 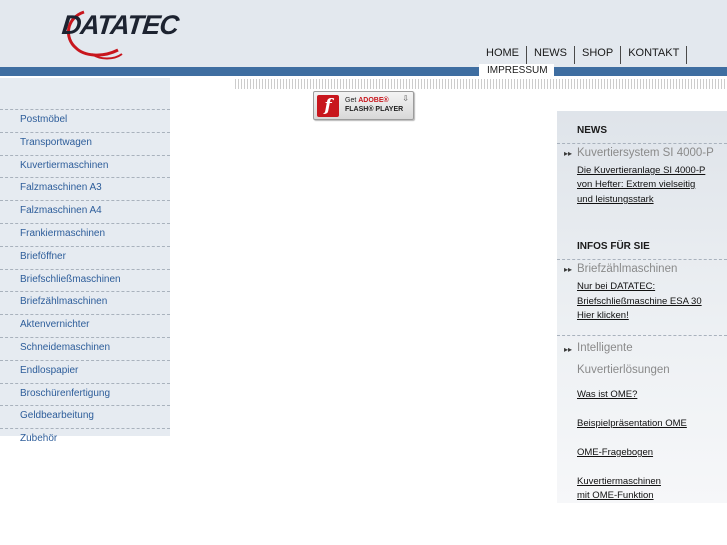 I want to click on infos-divider, so click(x=642, y=259).